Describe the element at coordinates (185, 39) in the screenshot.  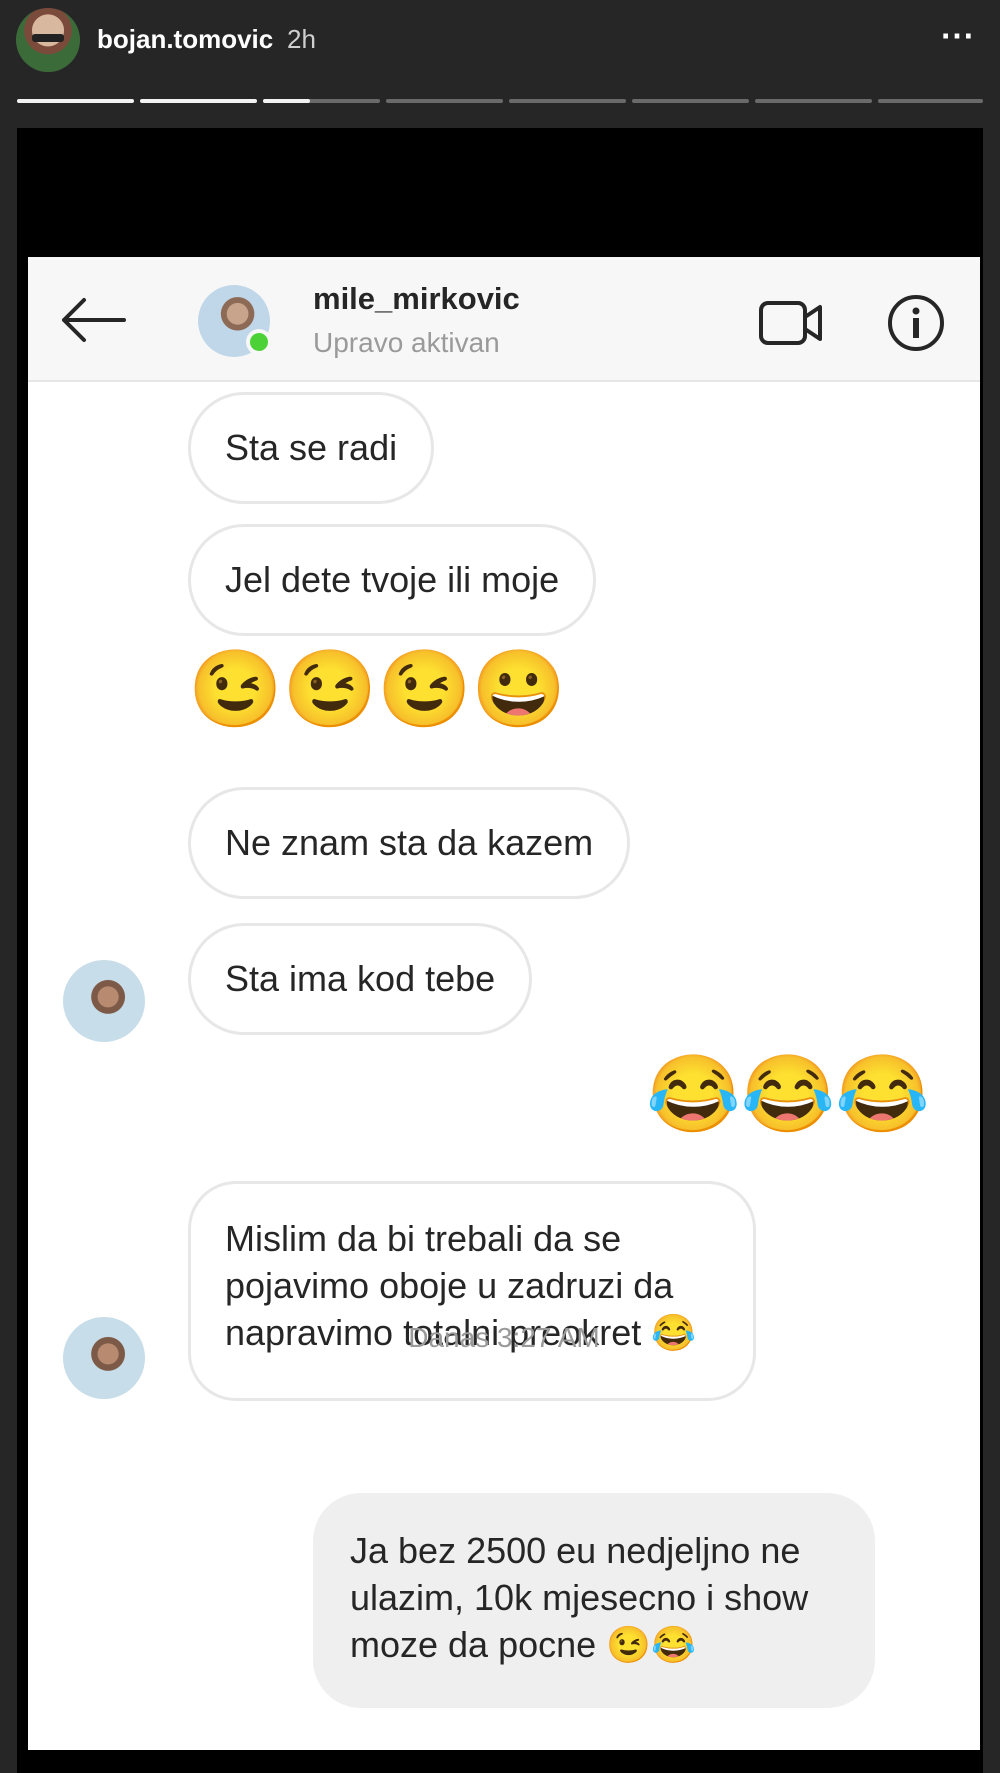
I see `story-username: bojan.tomovic` at that location.